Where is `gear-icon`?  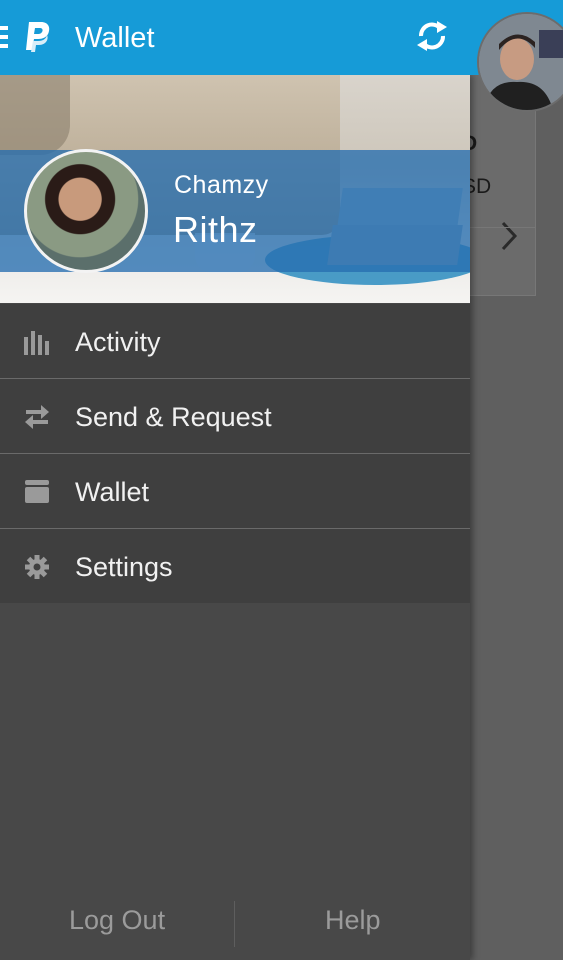
gear-icon is located at coordinates (37, 567).